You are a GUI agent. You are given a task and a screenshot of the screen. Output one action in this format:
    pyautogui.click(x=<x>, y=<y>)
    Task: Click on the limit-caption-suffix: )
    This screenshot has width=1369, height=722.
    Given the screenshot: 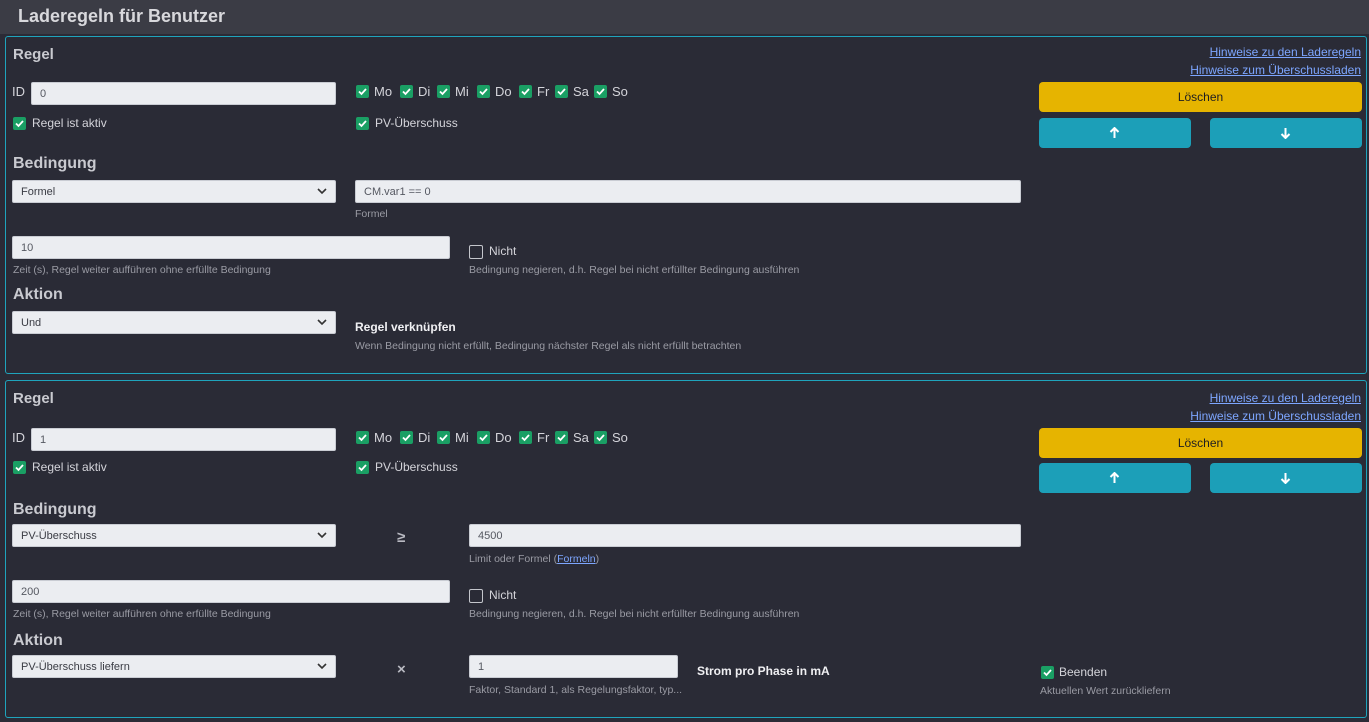 What is the action you would take?
    pyautogui.click(x=597, y=559)
    